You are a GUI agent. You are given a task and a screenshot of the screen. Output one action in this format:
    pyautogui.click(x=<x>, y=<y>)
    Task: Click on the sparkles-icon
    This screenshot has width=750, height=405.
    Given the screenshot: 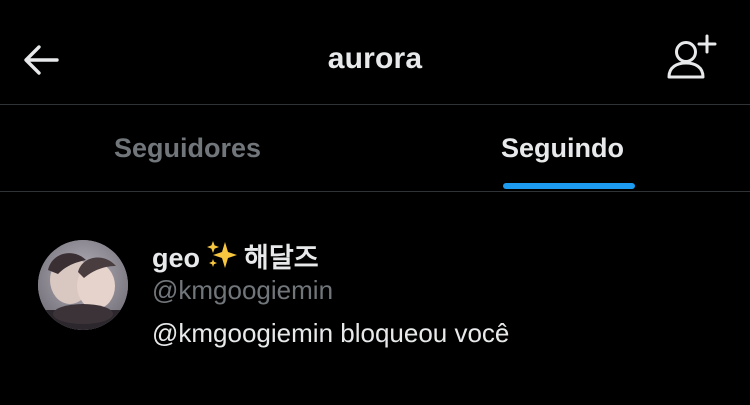 What is the action you would take?
    pyautogui.click(x=222, y=254)
    